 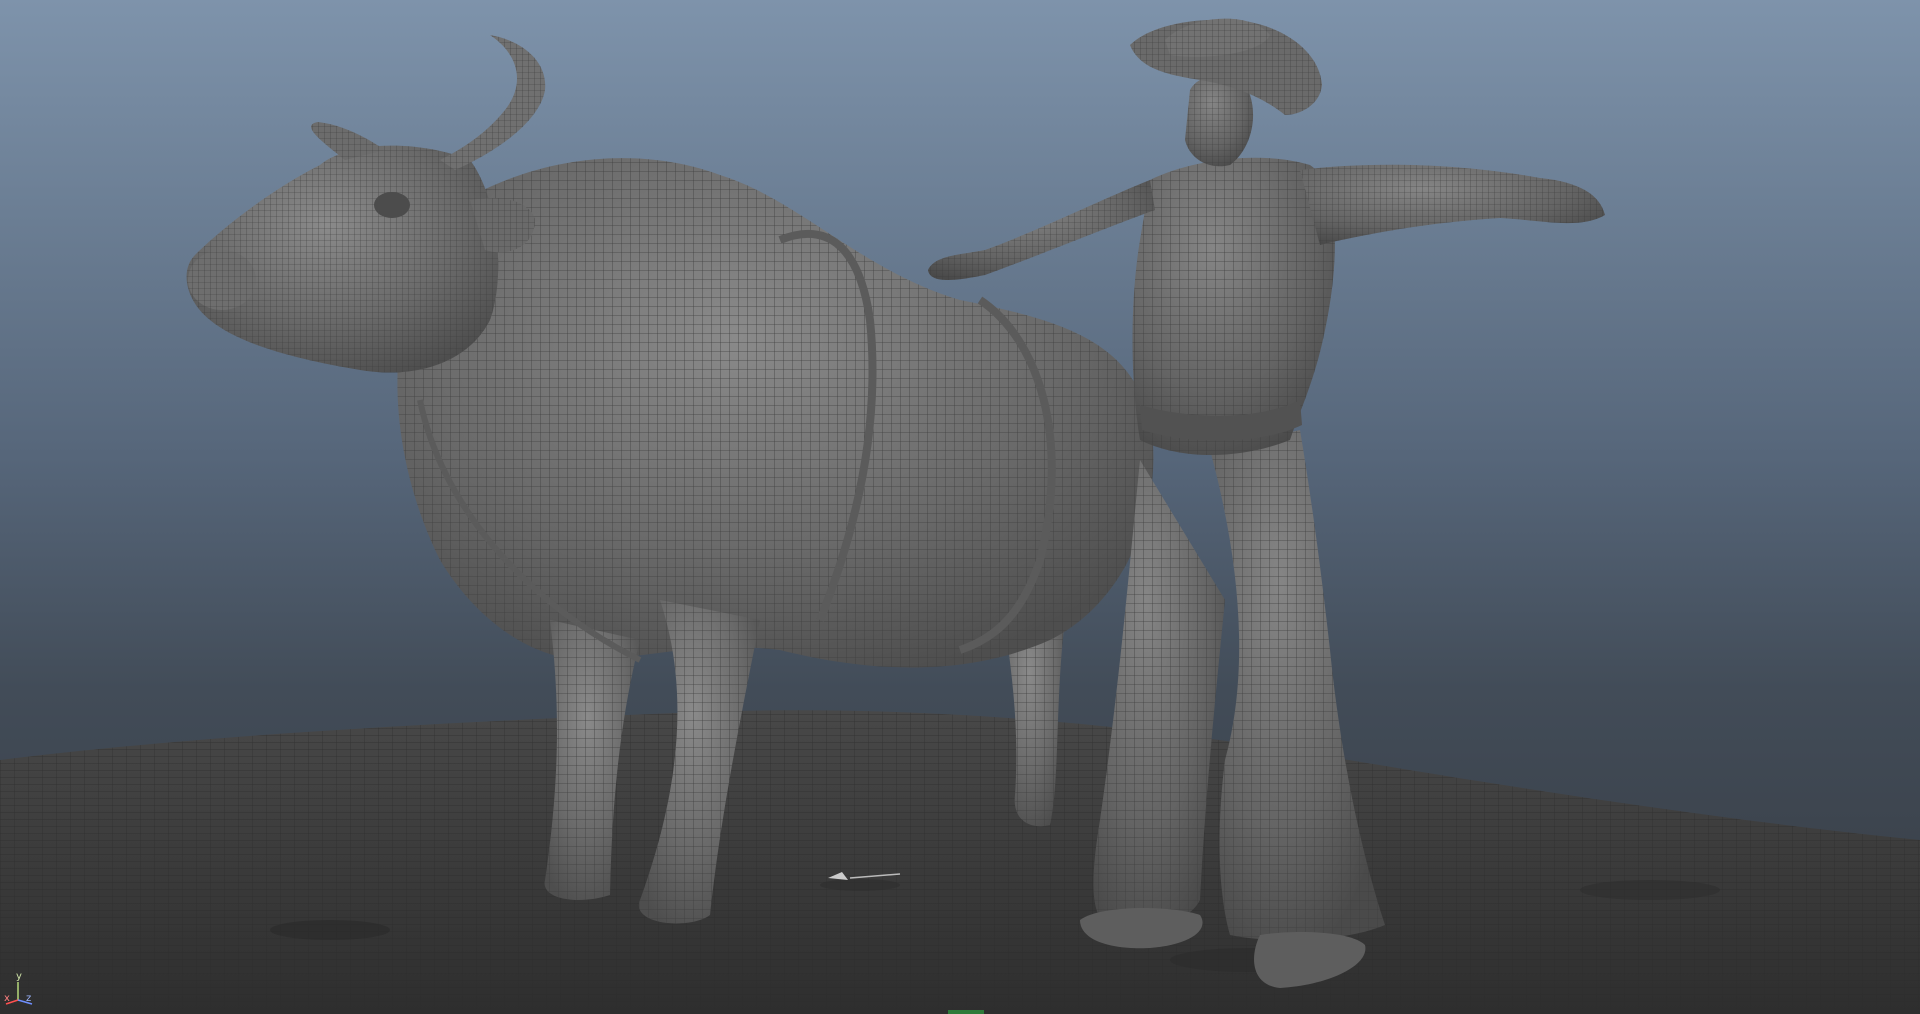 I want to click on axis-gizmo: y x z, so click(x=24, y=990).